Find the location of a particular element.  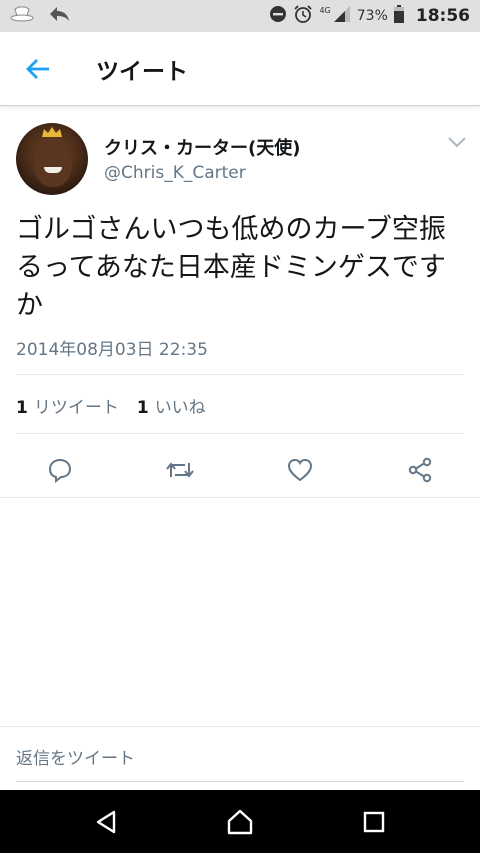

chevron-down-icon is located at coordinates (457, 142).